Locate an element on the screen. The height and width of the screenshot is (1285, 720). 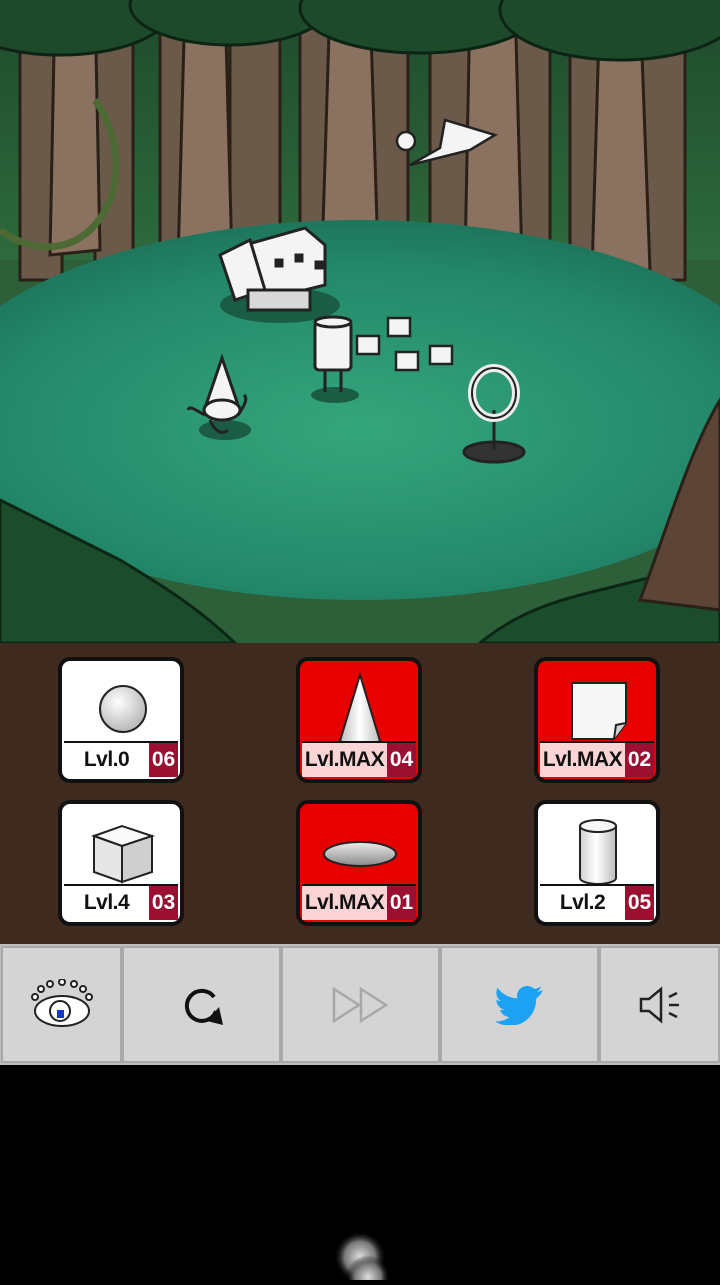
cylinder-icon is located at coordinates (598, 852).